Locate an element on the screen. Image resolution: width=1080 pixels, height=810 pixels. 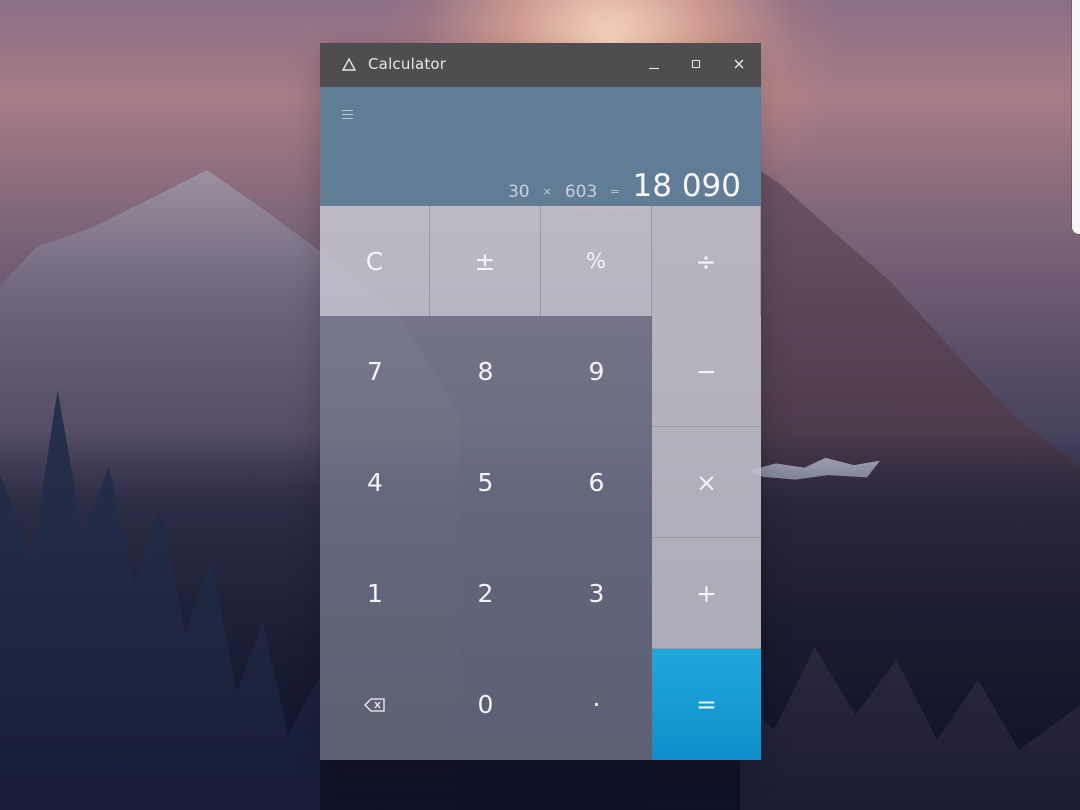
title-bar: Calculator is located at coordinates (540, 65).